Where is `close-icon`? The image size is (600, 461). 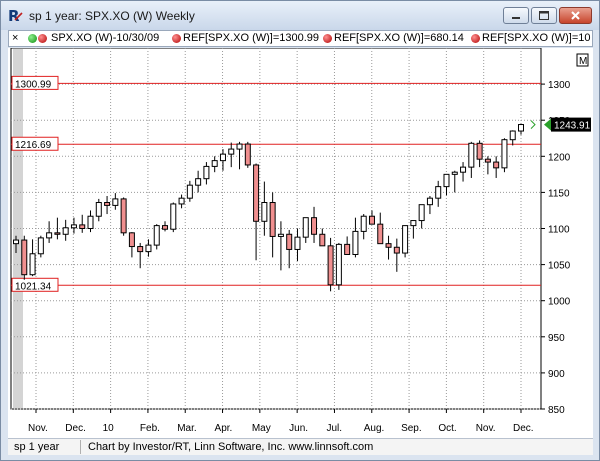
close-icon is located at coordinates (575, 15).